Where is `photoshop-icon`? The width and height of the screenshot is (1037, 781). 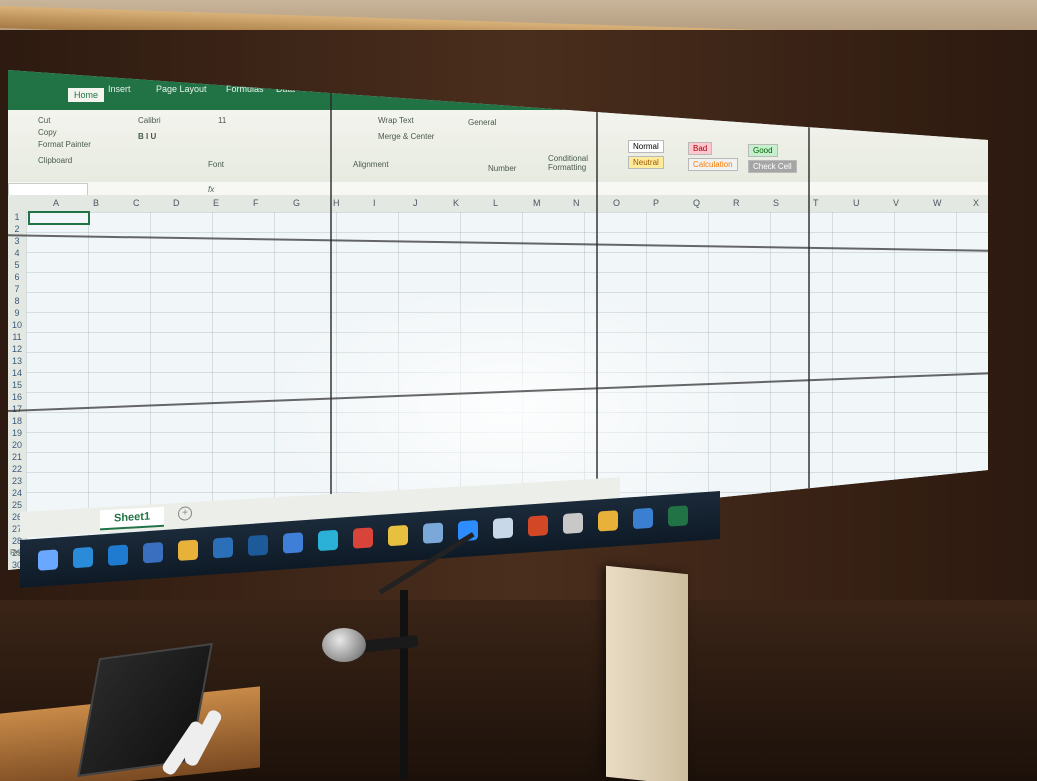
photoshop-icon is located at coordinates (258, 545).